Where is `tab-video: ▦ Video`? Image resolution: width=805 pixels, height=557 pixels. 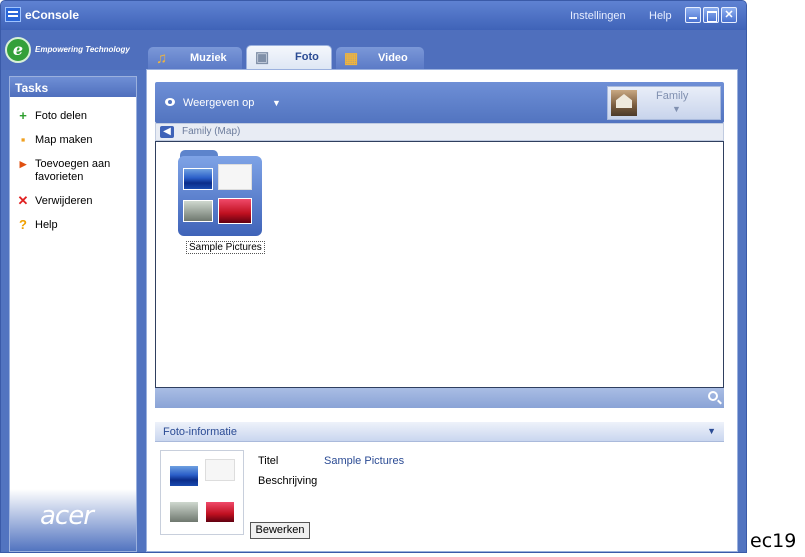 tab-video: ▦ Video is located at coordinates (380, 58).